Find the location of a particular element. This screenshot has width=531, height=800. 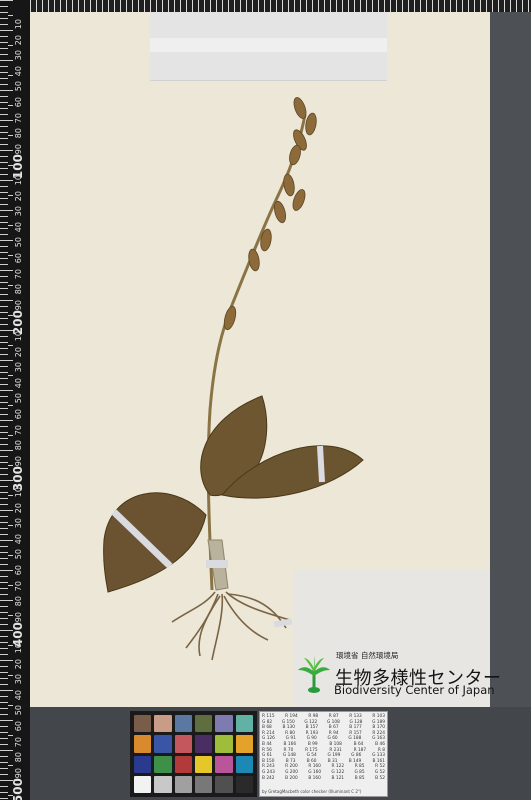

organization-name-english: Biodiversity Center of Japan is located at coordinates (414, 690).